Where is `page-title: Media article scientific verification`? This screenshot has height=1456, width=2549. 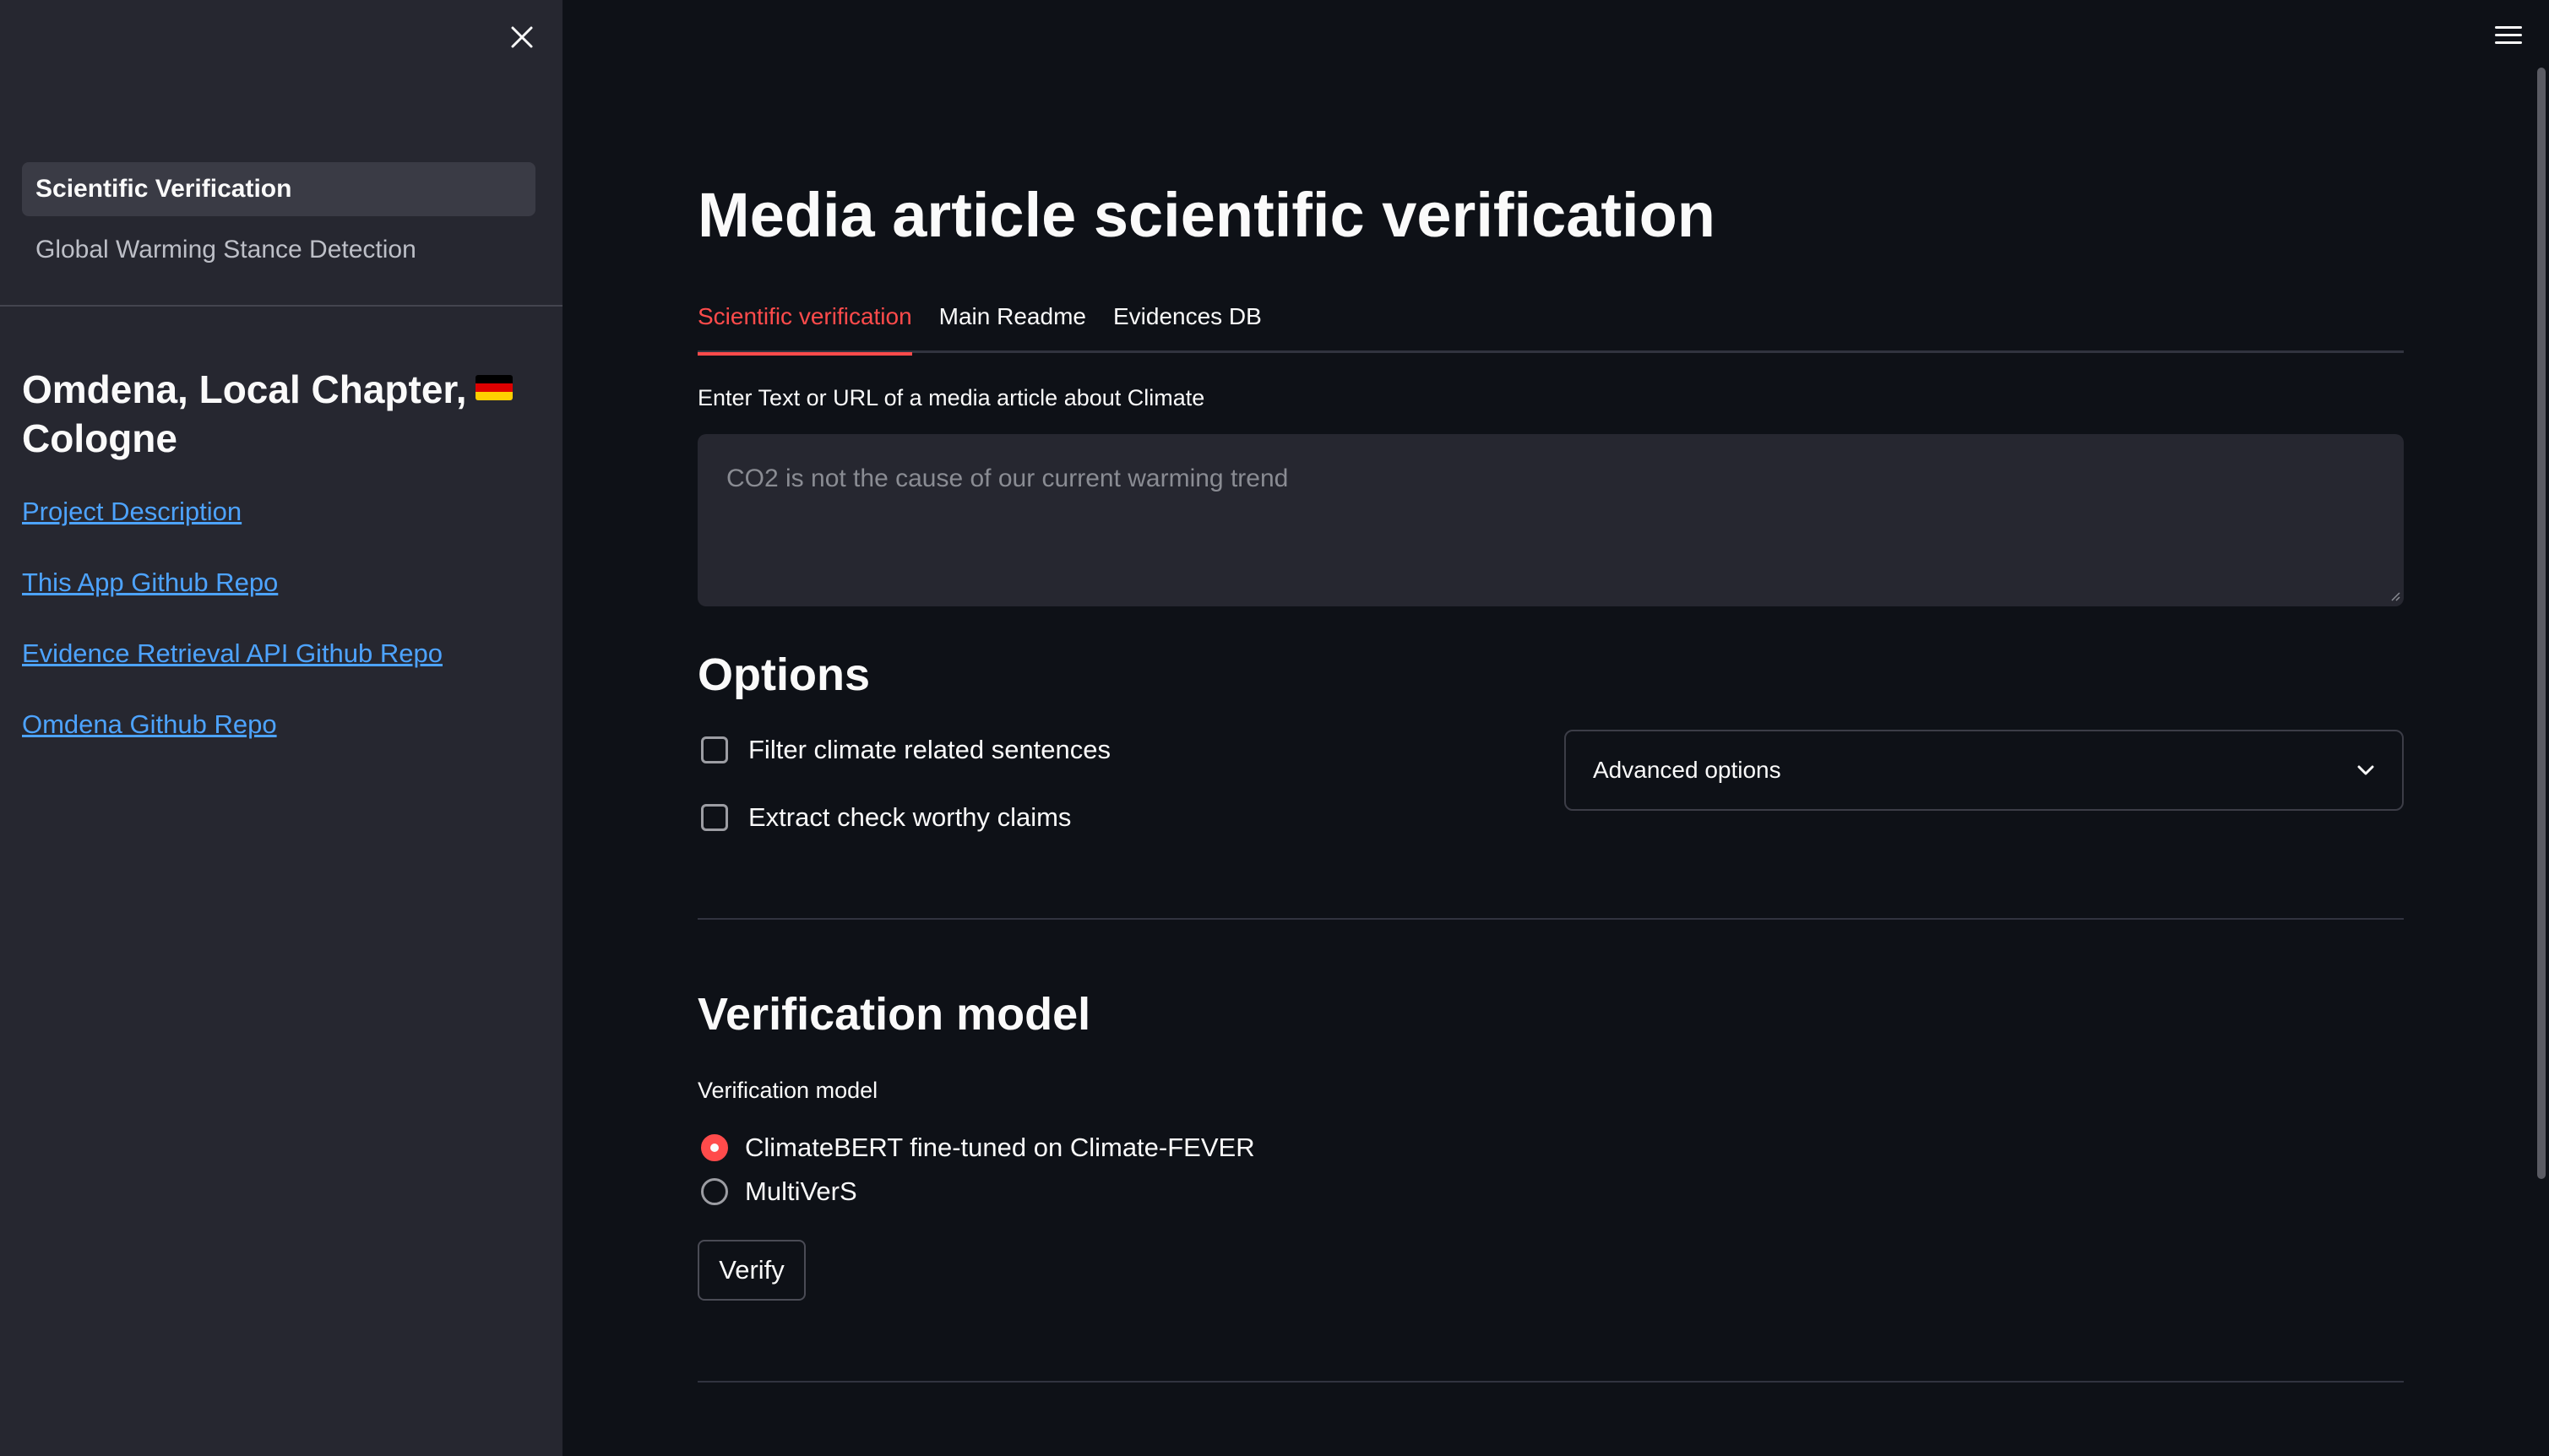
page-title: Media article scientific verification is located at coordinates (1206, 215).